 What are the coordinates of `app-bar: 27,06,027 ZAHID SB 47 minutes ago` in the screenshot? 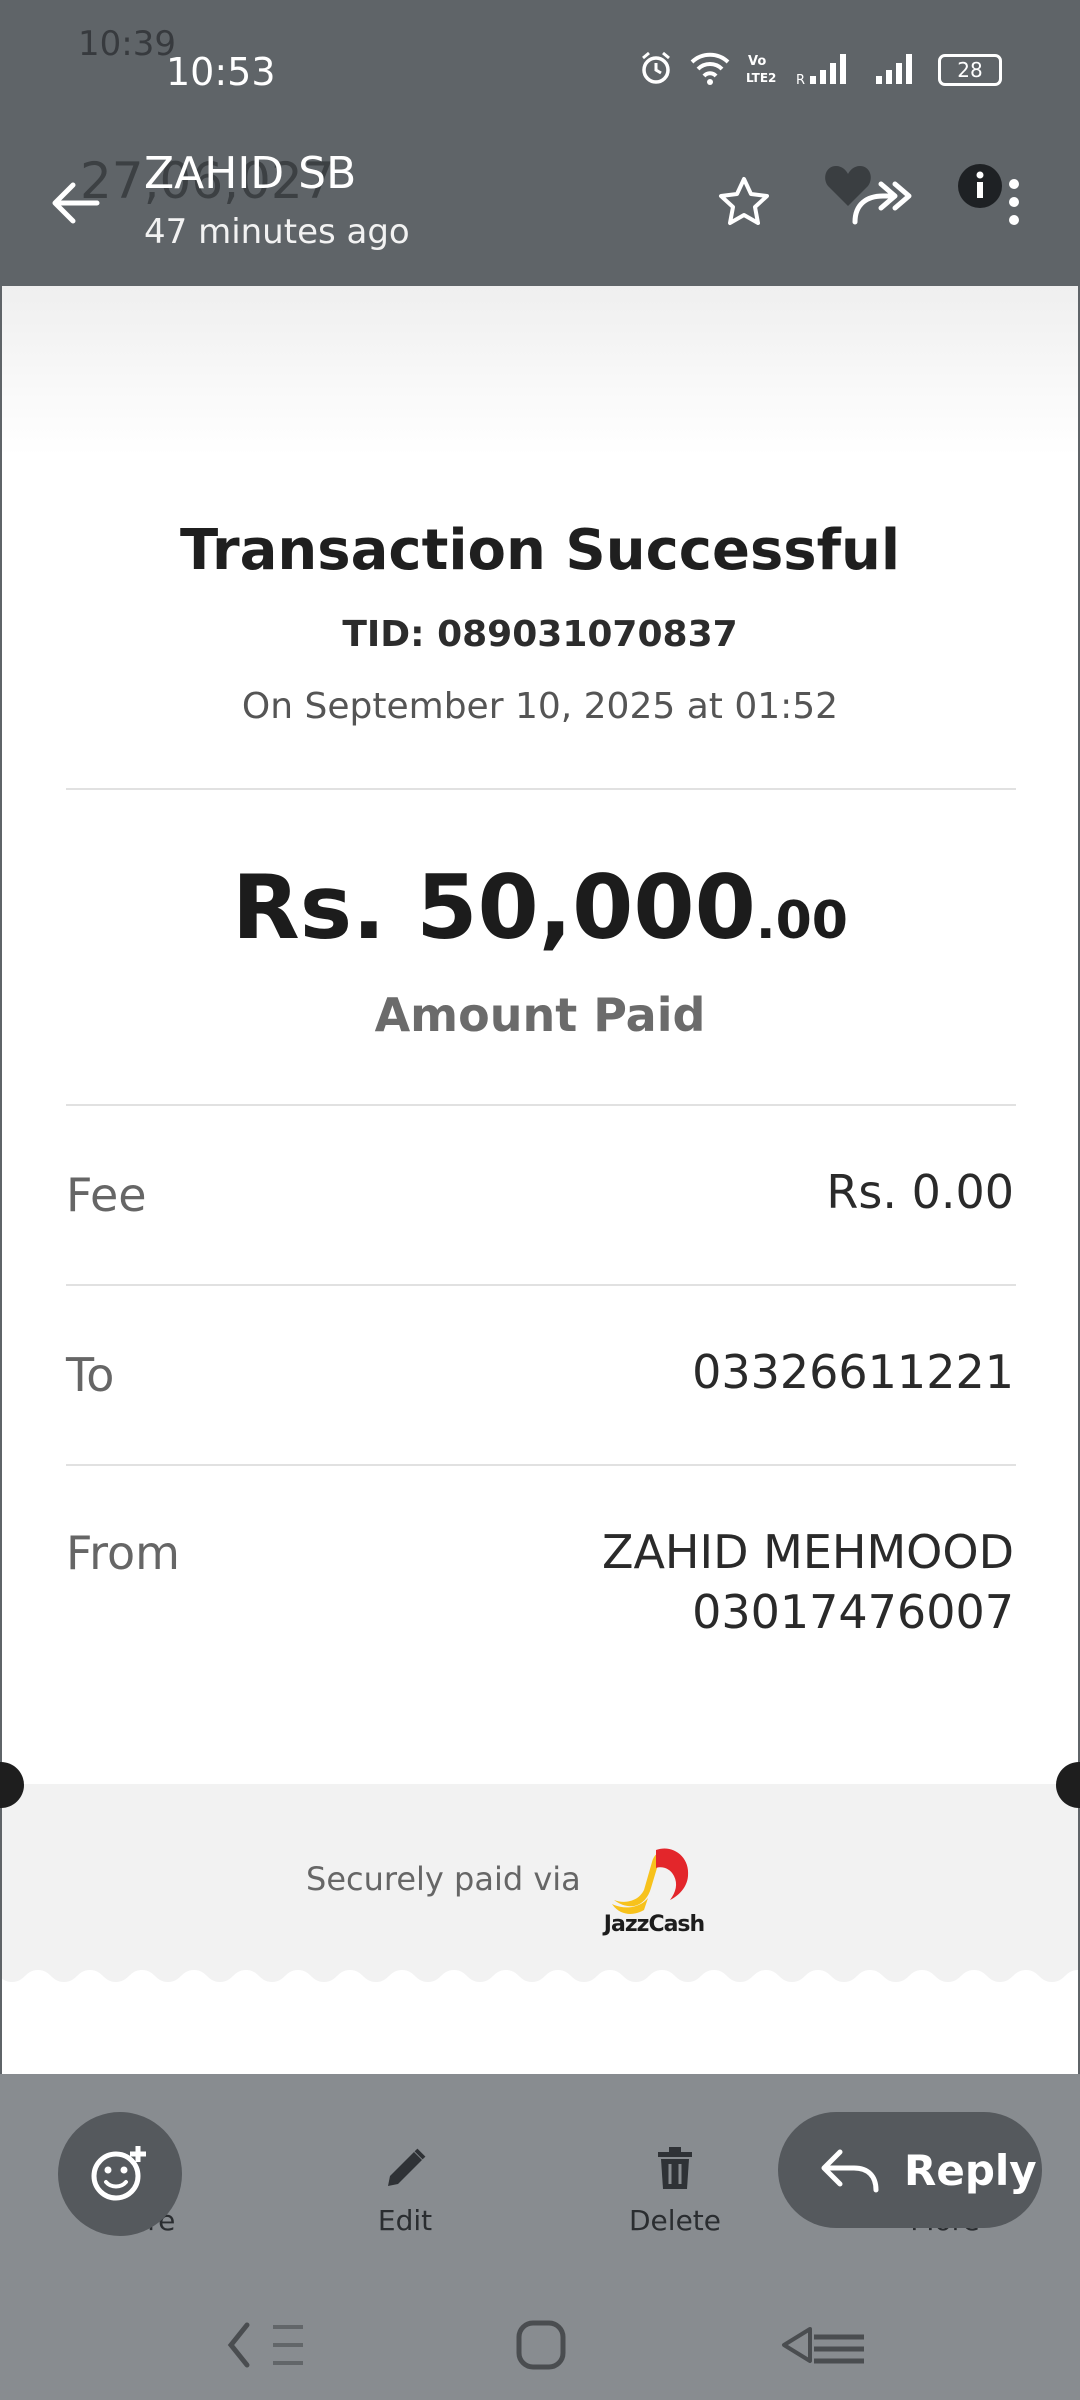 It's located at (540, 213).